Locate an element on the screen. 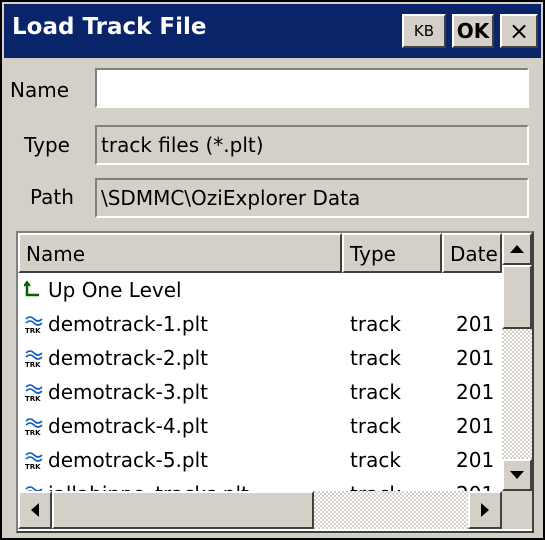 The height and width of the screenshot is (540, 545). list-item: TRK jallahinne_tracks.plt track 201 is located at coordinates (260, 484).